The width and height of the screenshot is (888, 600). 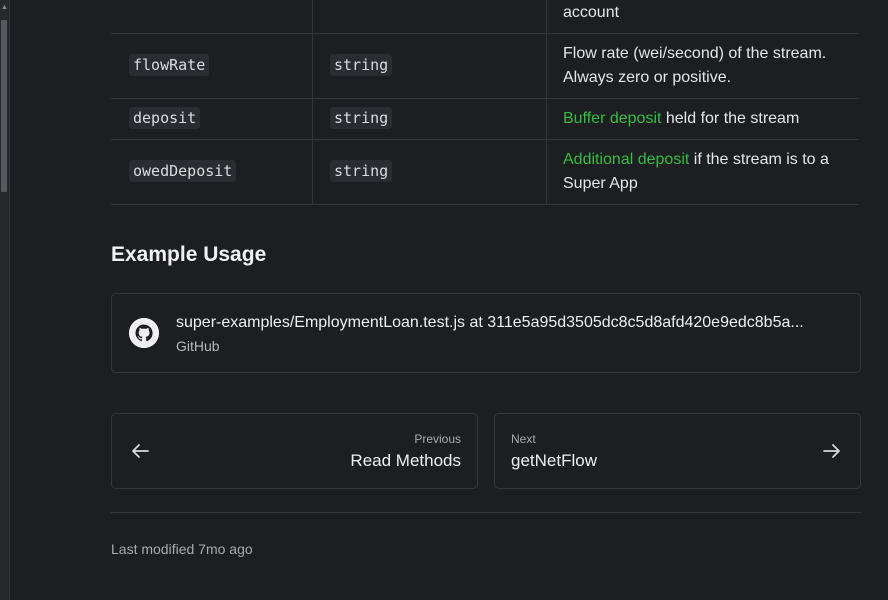 What do you see at coordinates (437, 439) in the screenshot?
I see `previous-label: Previous` at bounding box center [437, 439].